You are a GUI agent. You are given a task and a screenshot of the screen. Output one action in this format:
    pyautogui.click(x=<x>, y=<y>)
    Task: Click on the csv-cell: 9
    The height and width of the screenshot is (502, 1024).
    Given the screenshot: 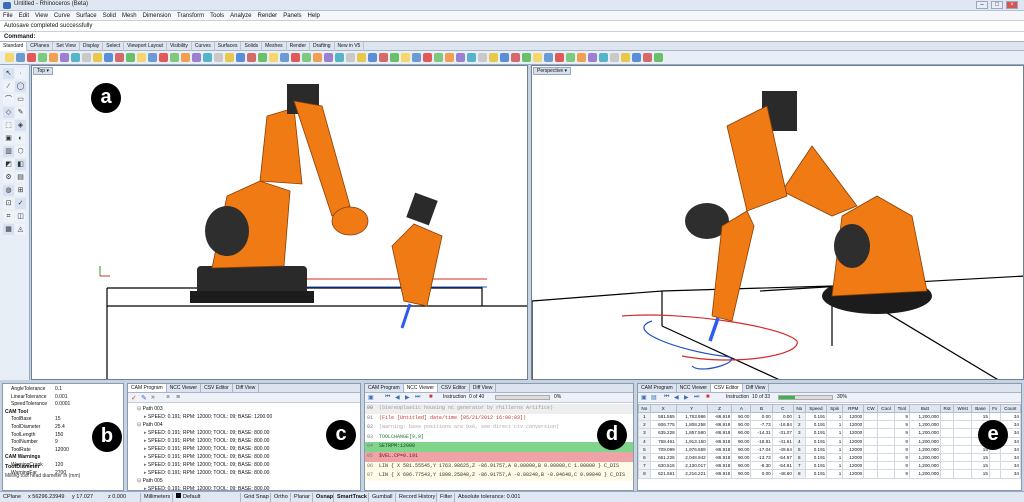 What is the action you would take?
    pyautogui.click(x=901, y=425)
    